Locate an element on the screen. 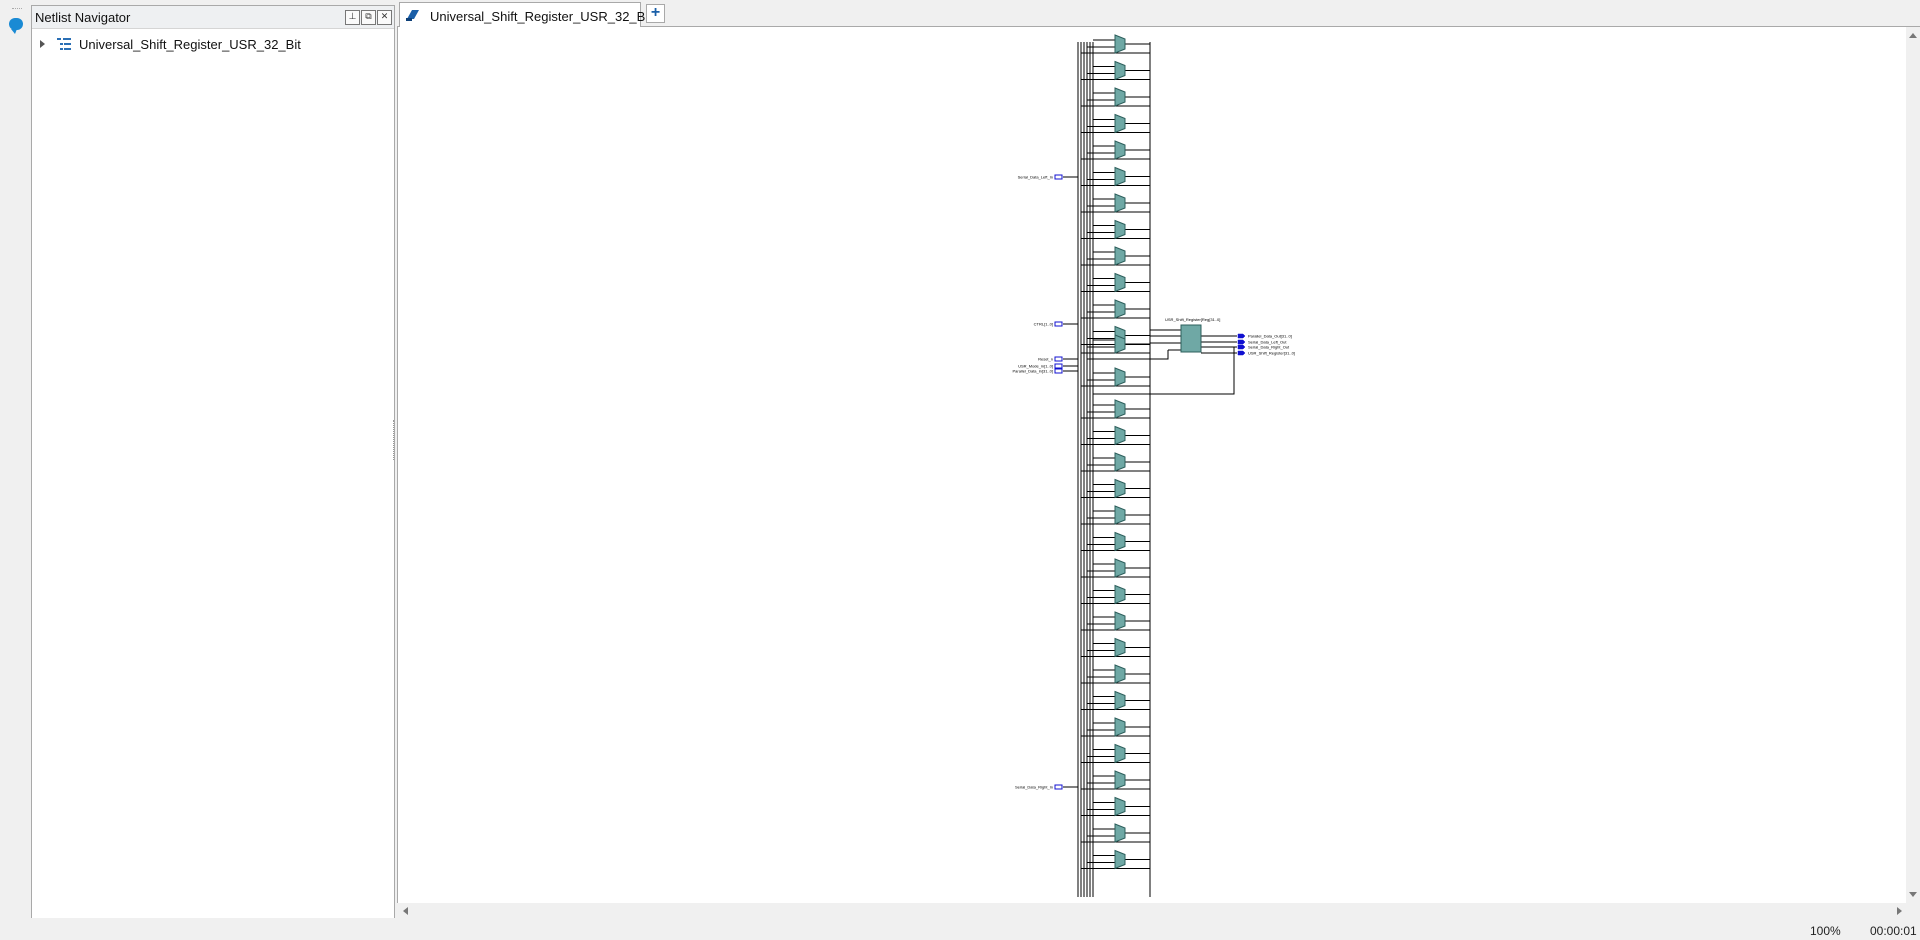 The width and height of the screenshot is (1920, 940). tab-schematic: Universal_Shift_Register_USR_32_Bit:1 is located at coordinates (531, 14).